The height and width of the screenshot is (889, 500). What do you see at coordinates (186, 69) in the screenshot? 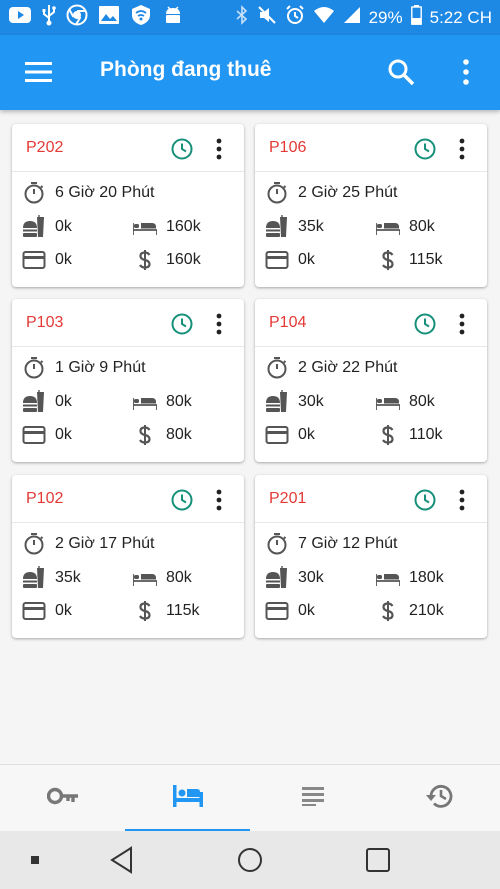
I see `page-title: Phòng đang thuê` at bounding box center [186, 69].